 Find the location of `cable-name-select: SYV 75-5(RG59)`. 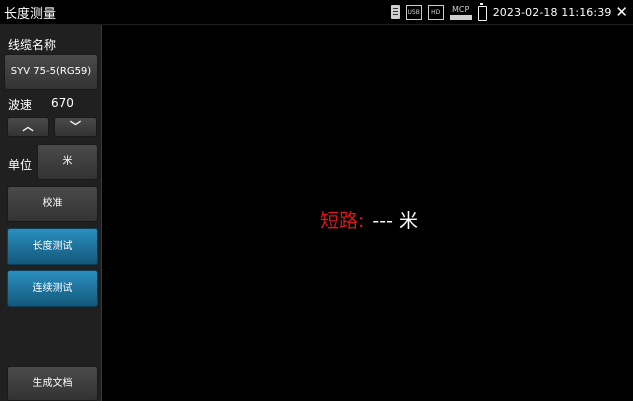

cable-name-select: SYV 75-5(RG59) is located at coordinates (51, 72).